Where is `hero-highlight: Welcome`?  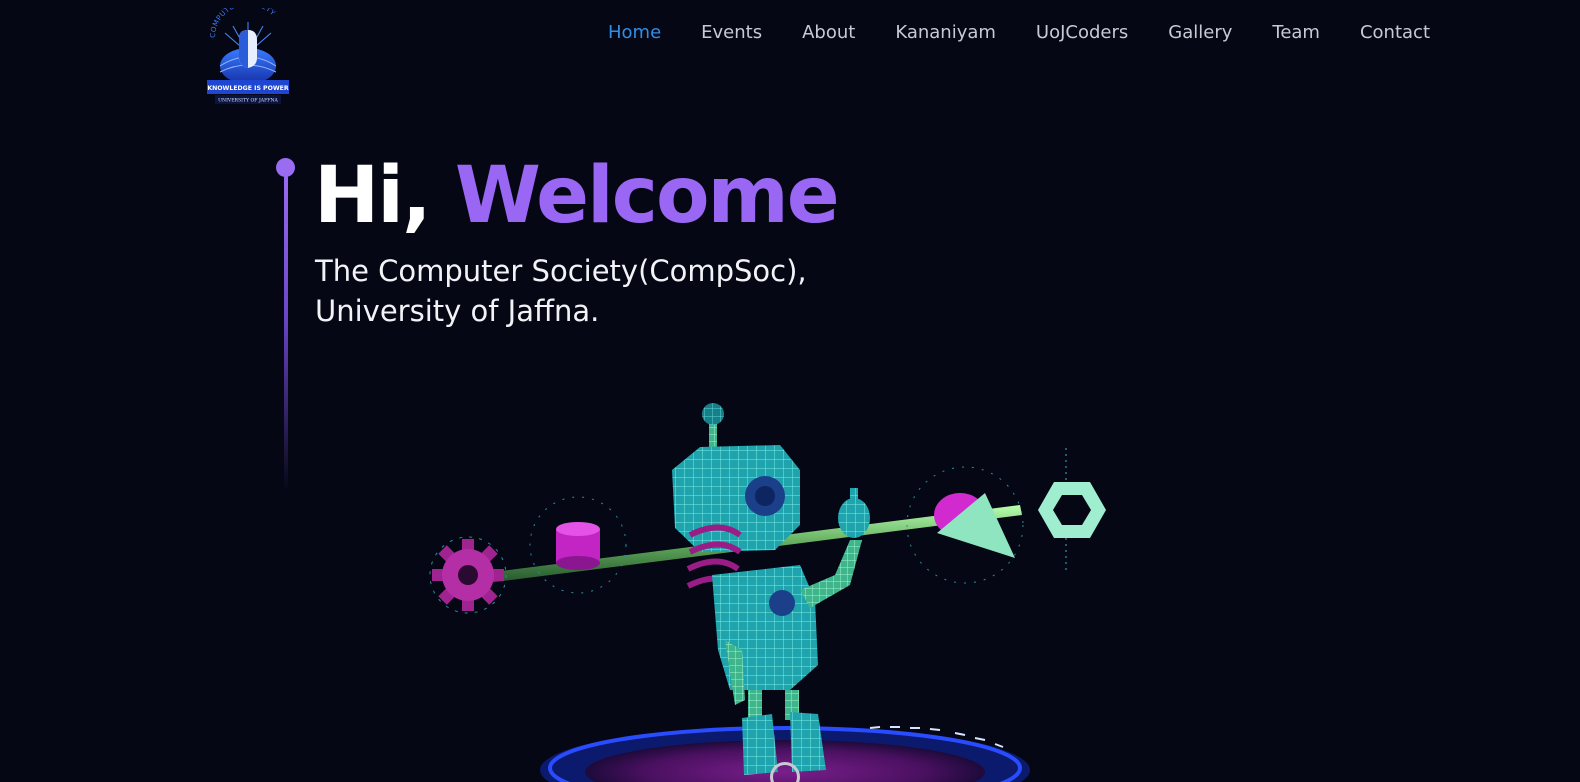 hero-highlight: Welcome is located at coordinates (647, 196).